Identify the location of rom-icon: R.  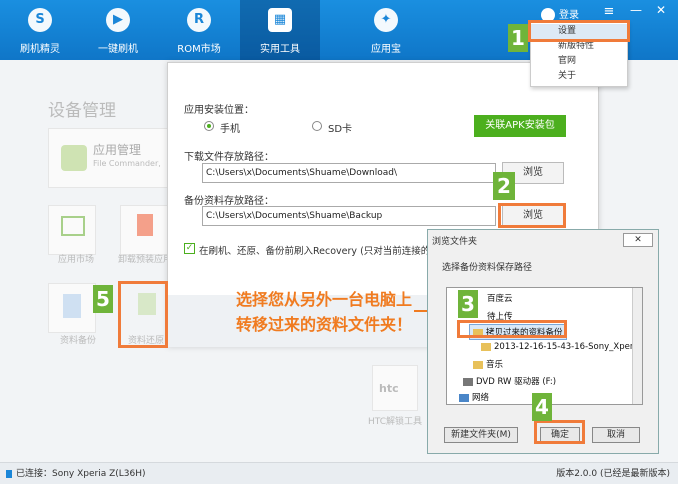
(199, 20).